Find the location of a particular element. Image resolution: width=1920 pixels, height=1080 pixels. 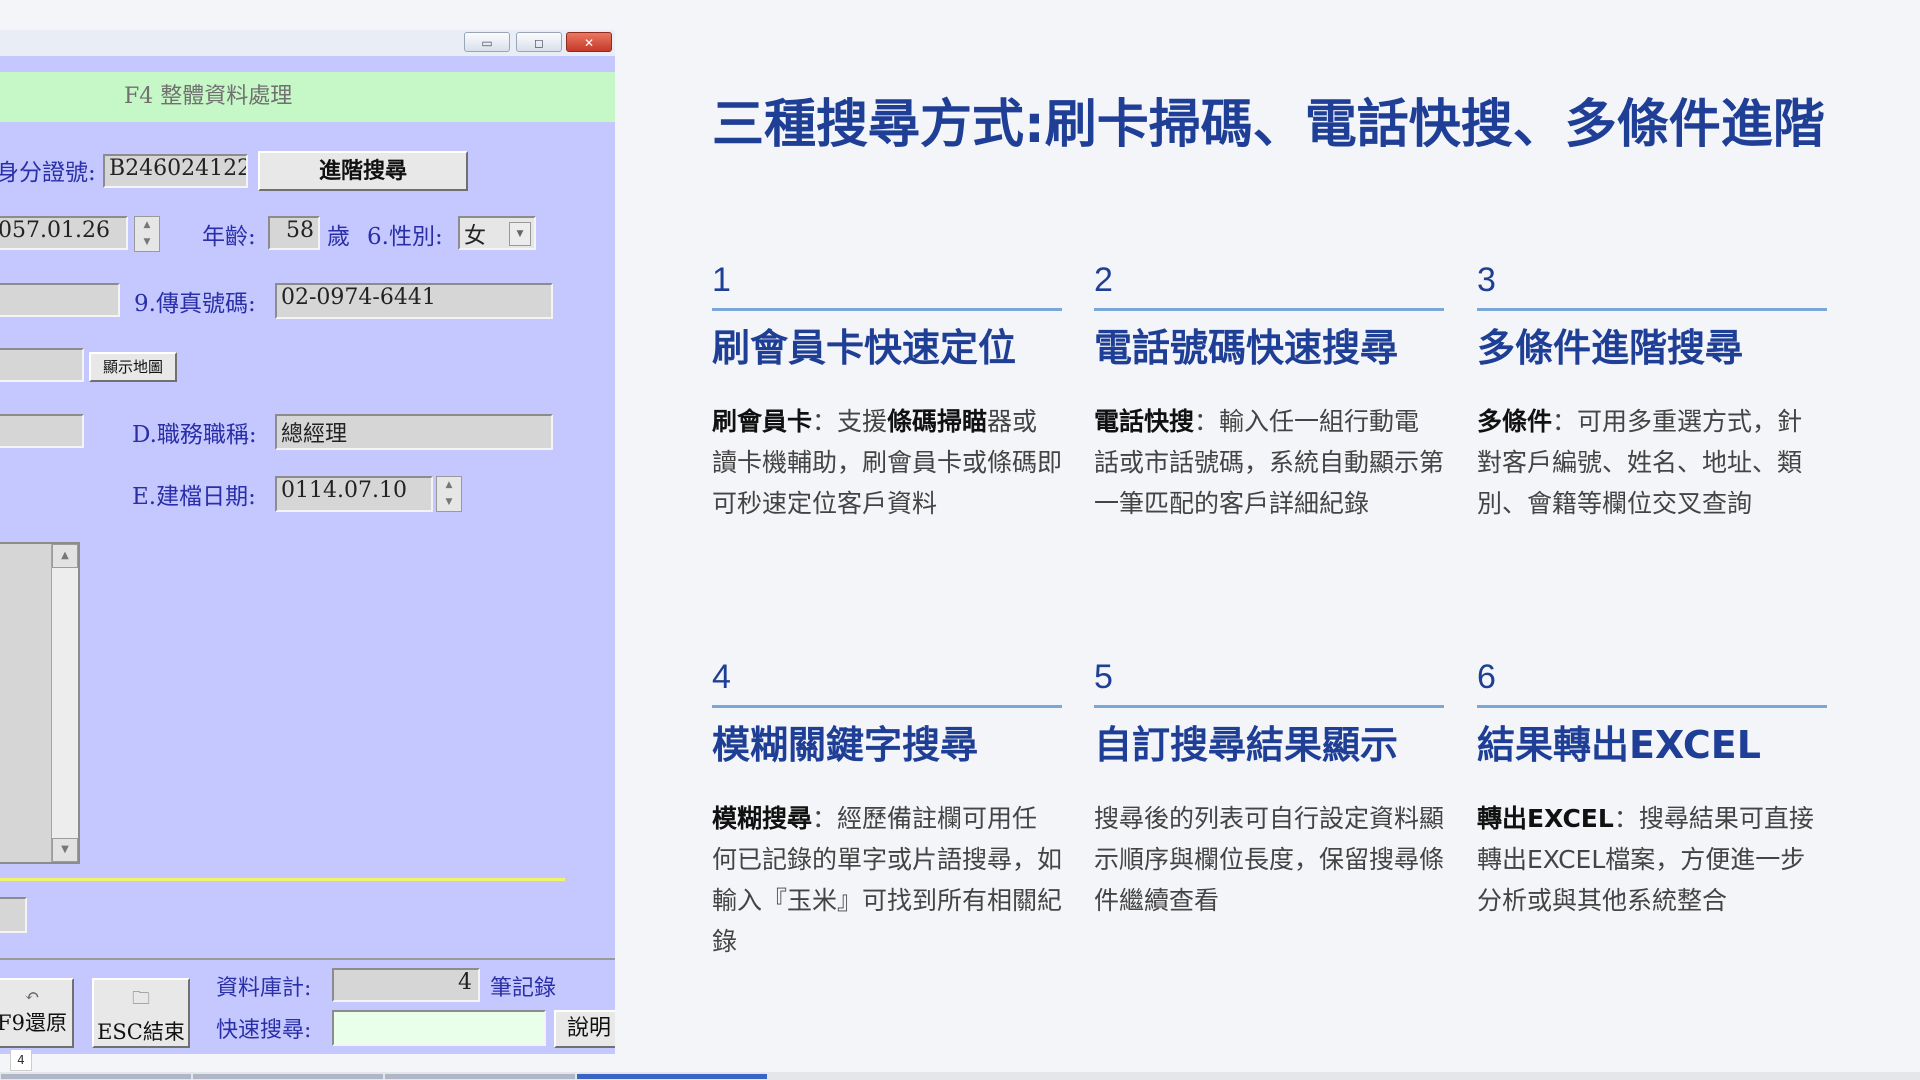

records-count-field: 4 is located at coordinates (406, 985).